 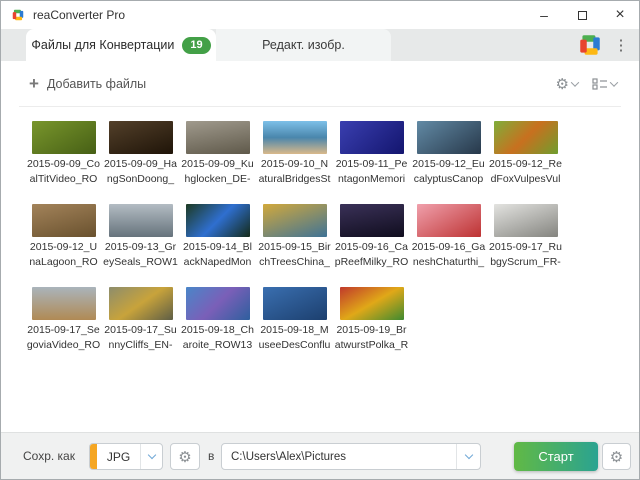 I want to click on tab-files-for-conversion: Файлы для Конвертации 19, so click(x=121, y=45).